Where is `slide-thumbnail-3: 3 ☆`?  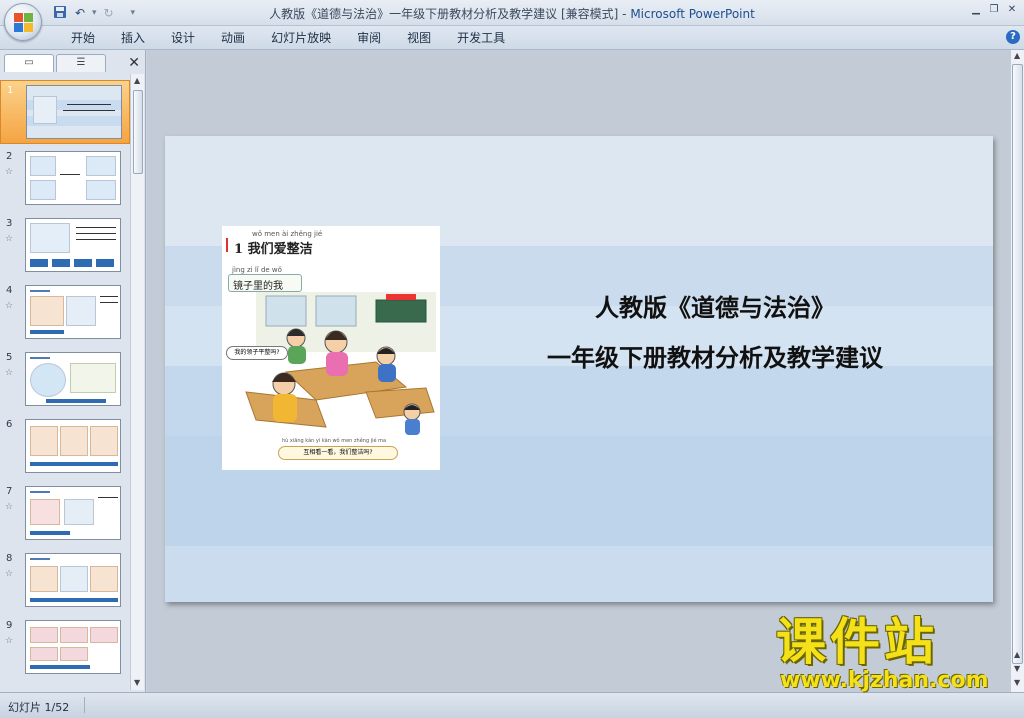
slide-thumbnail-3: 3 ☆ is located at coordinates (65, 246).